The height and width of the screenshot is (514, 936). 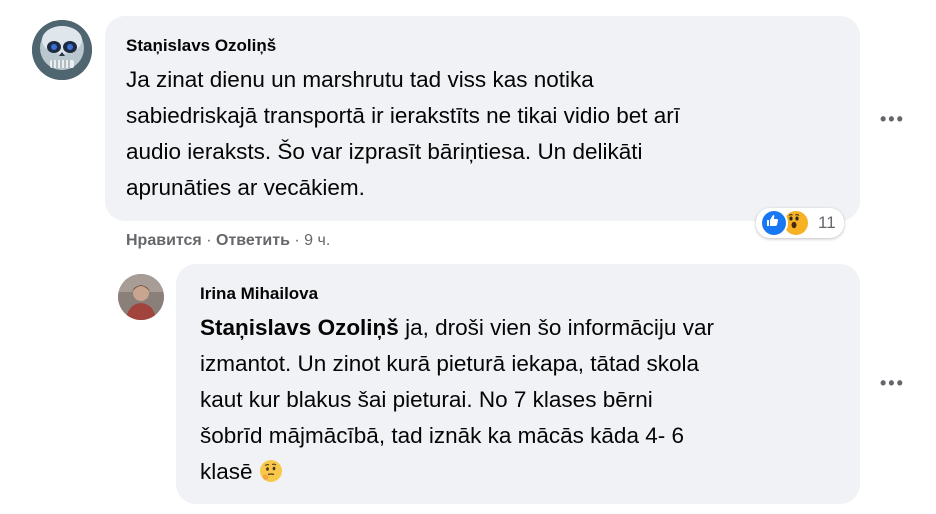 I want to click on like-icon, so click(x=774, y=223).